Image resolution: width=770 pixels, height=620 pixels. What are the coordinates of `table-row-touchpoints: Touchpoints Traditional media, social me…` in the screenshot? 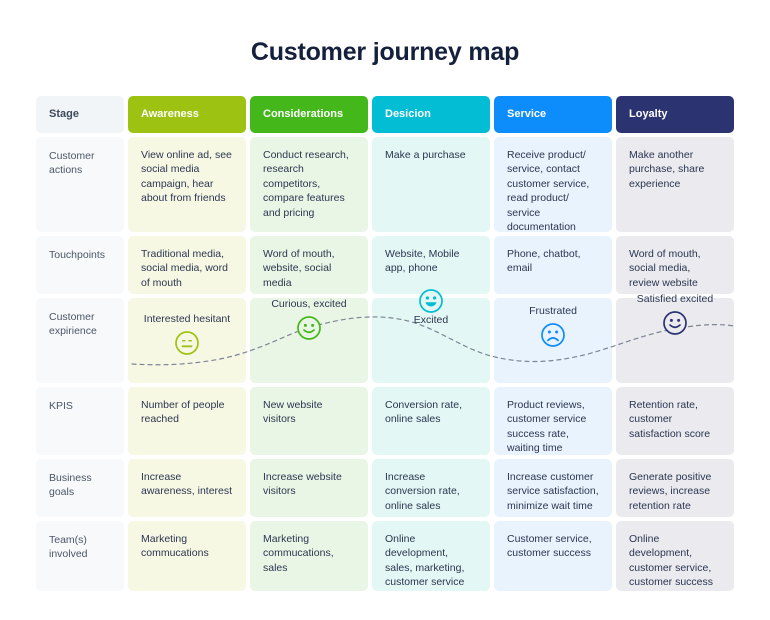 It's located at (385, 265).